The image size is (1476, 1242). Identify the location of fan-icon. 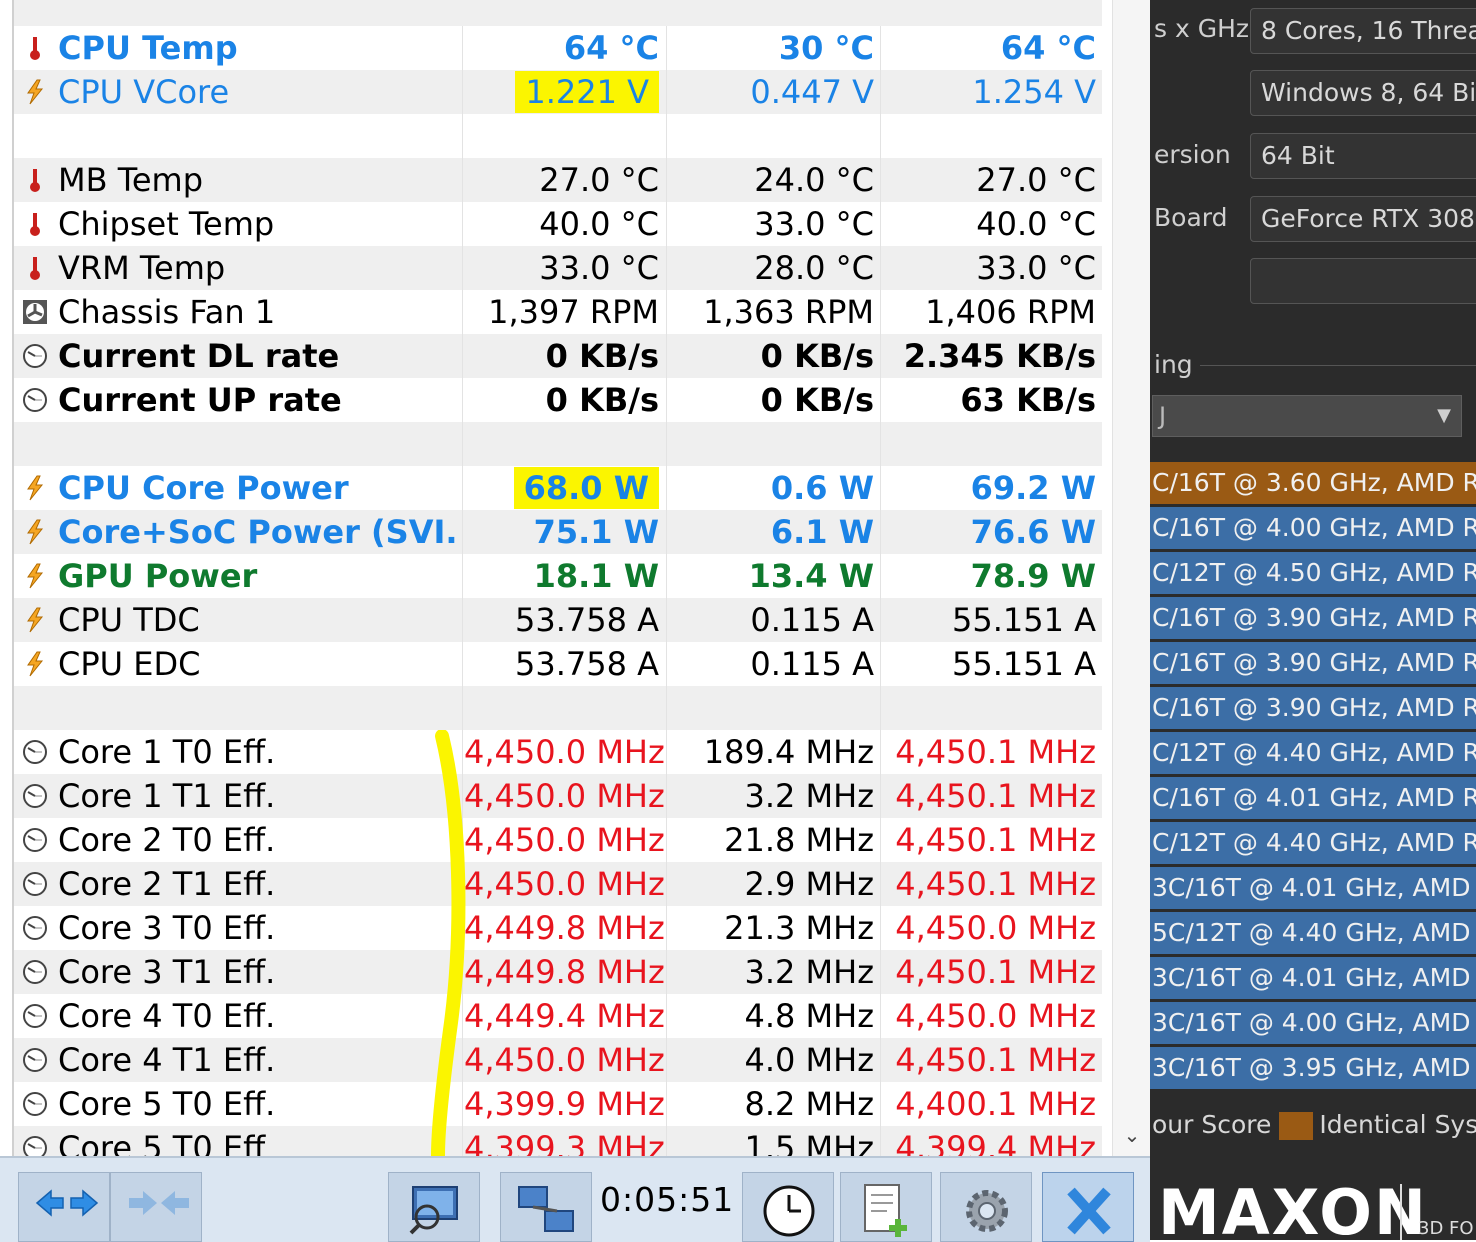
(35, 312).